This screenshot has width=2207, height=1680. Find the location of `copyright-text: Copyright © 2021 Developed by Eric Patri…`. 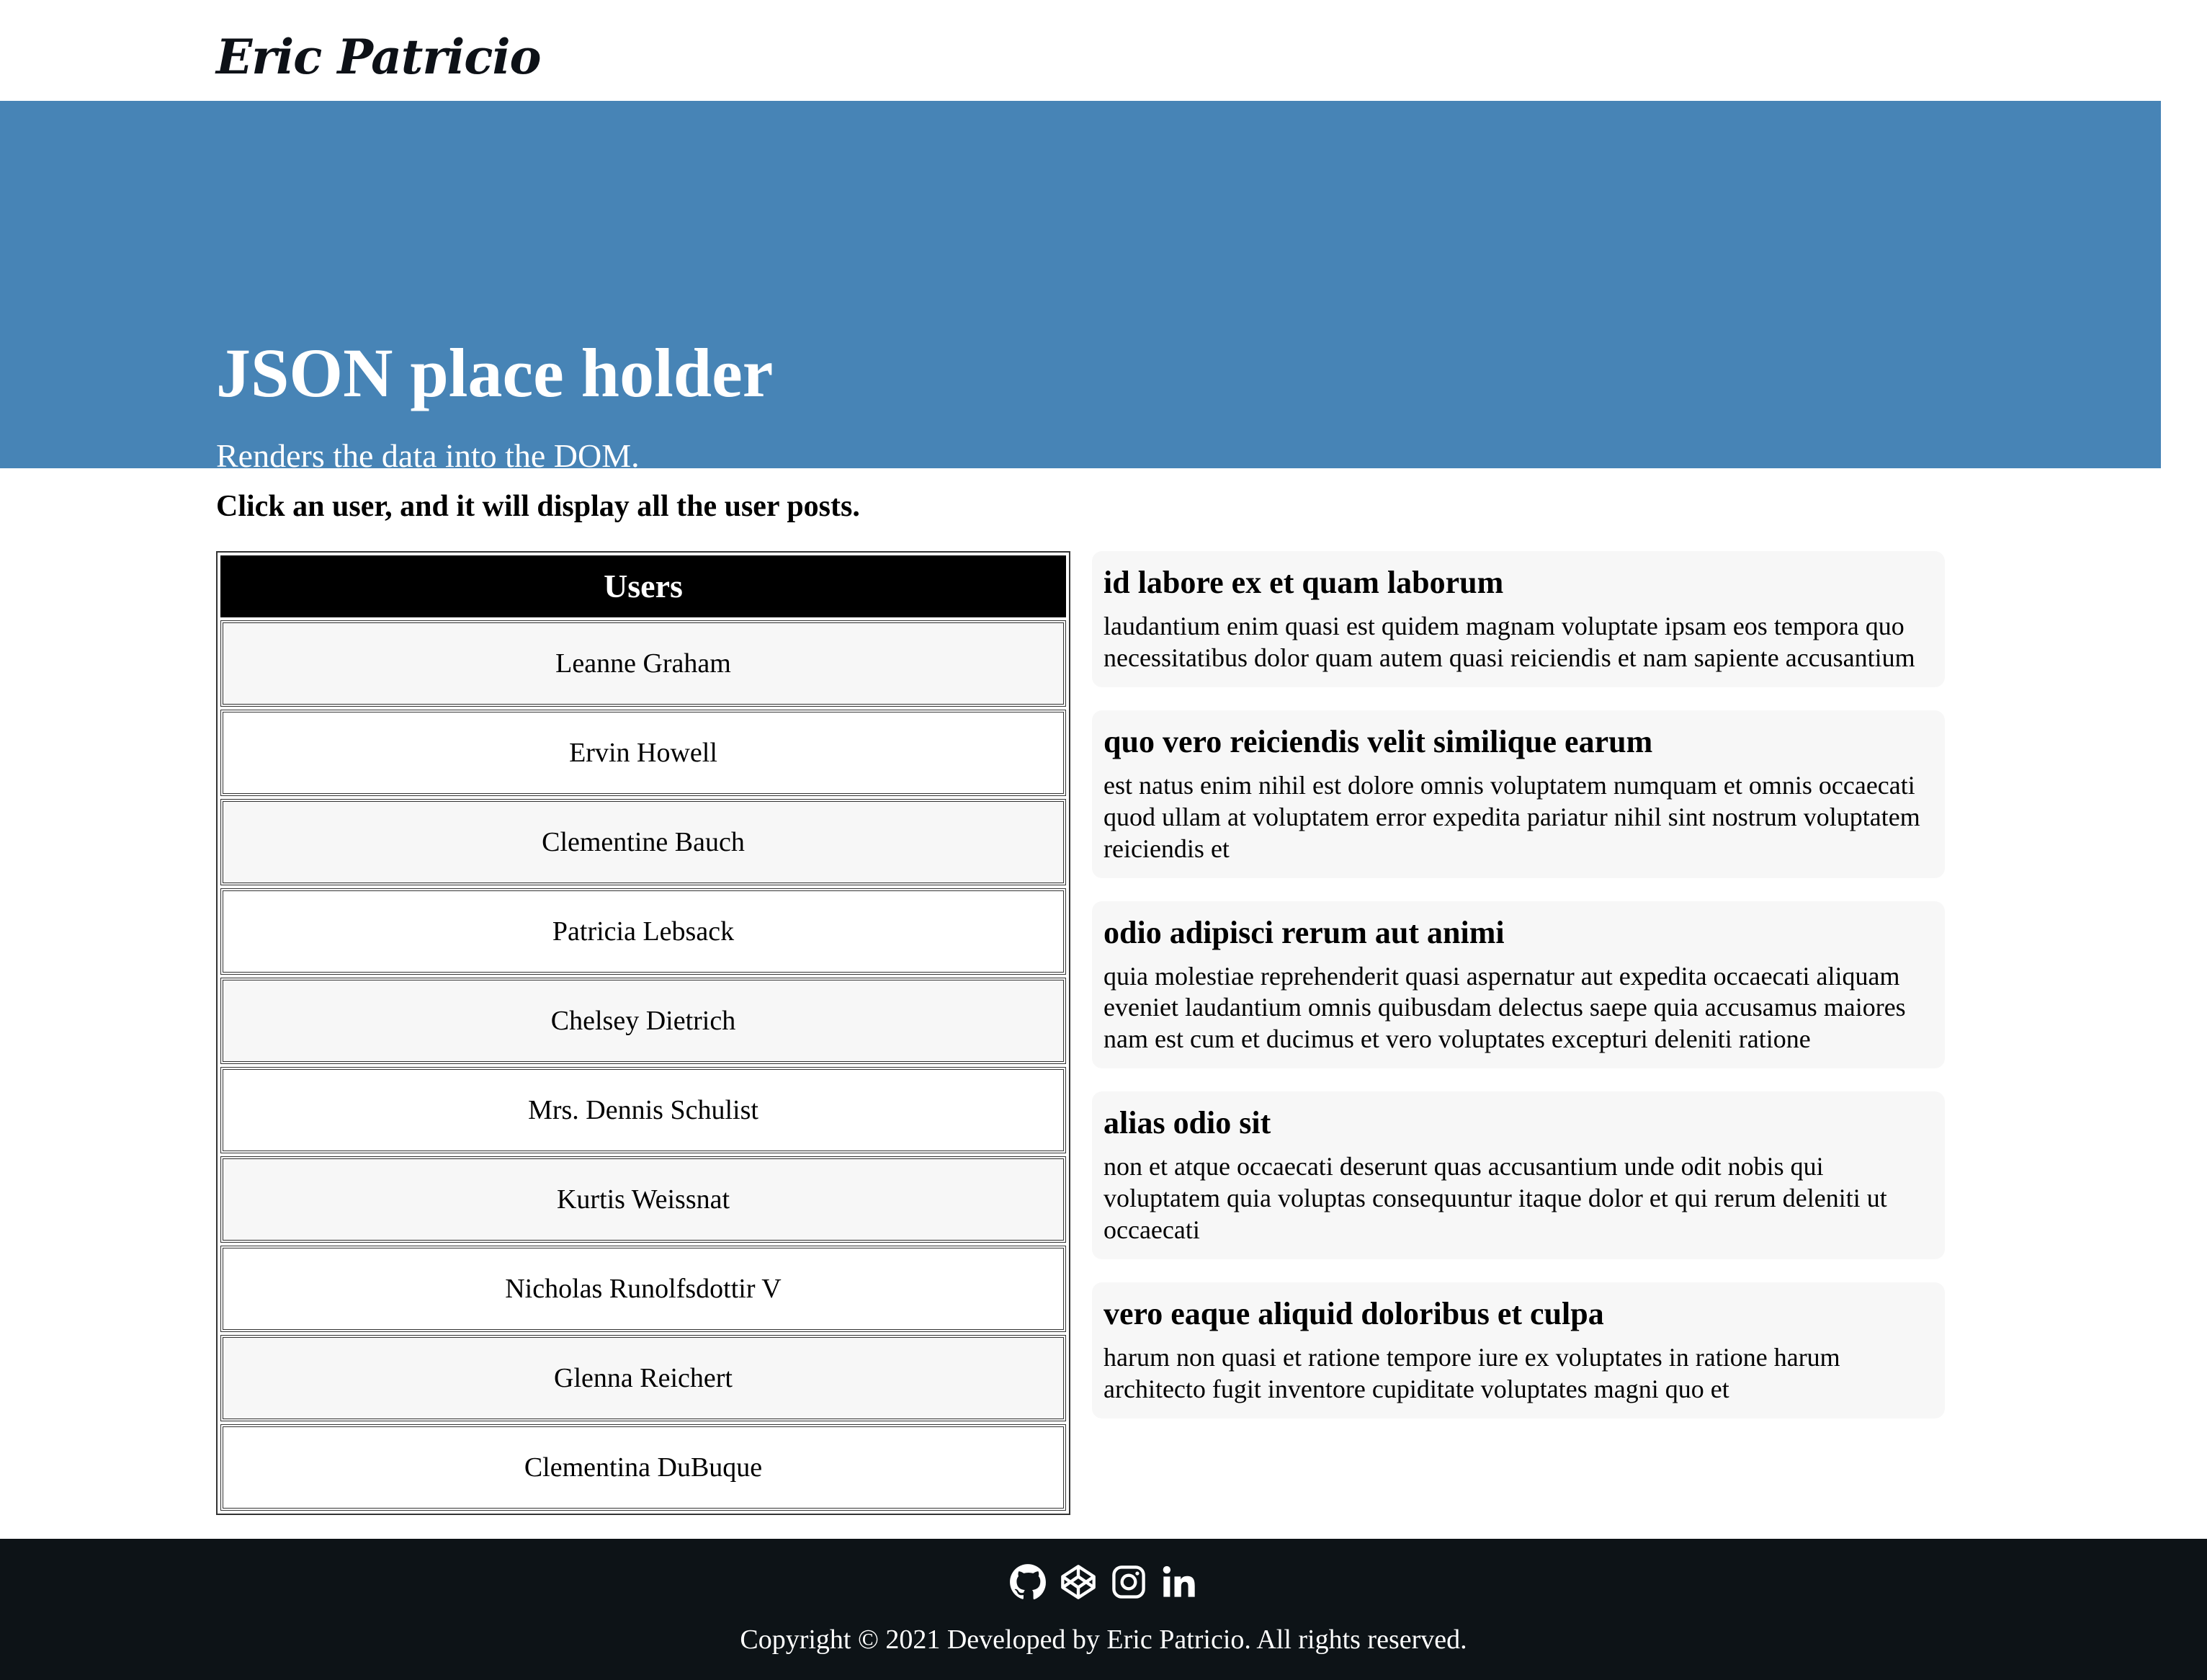

copyright-text: Copyright © 2021 Developed by Eric Patri… is located at coordinates (1104, 1640).